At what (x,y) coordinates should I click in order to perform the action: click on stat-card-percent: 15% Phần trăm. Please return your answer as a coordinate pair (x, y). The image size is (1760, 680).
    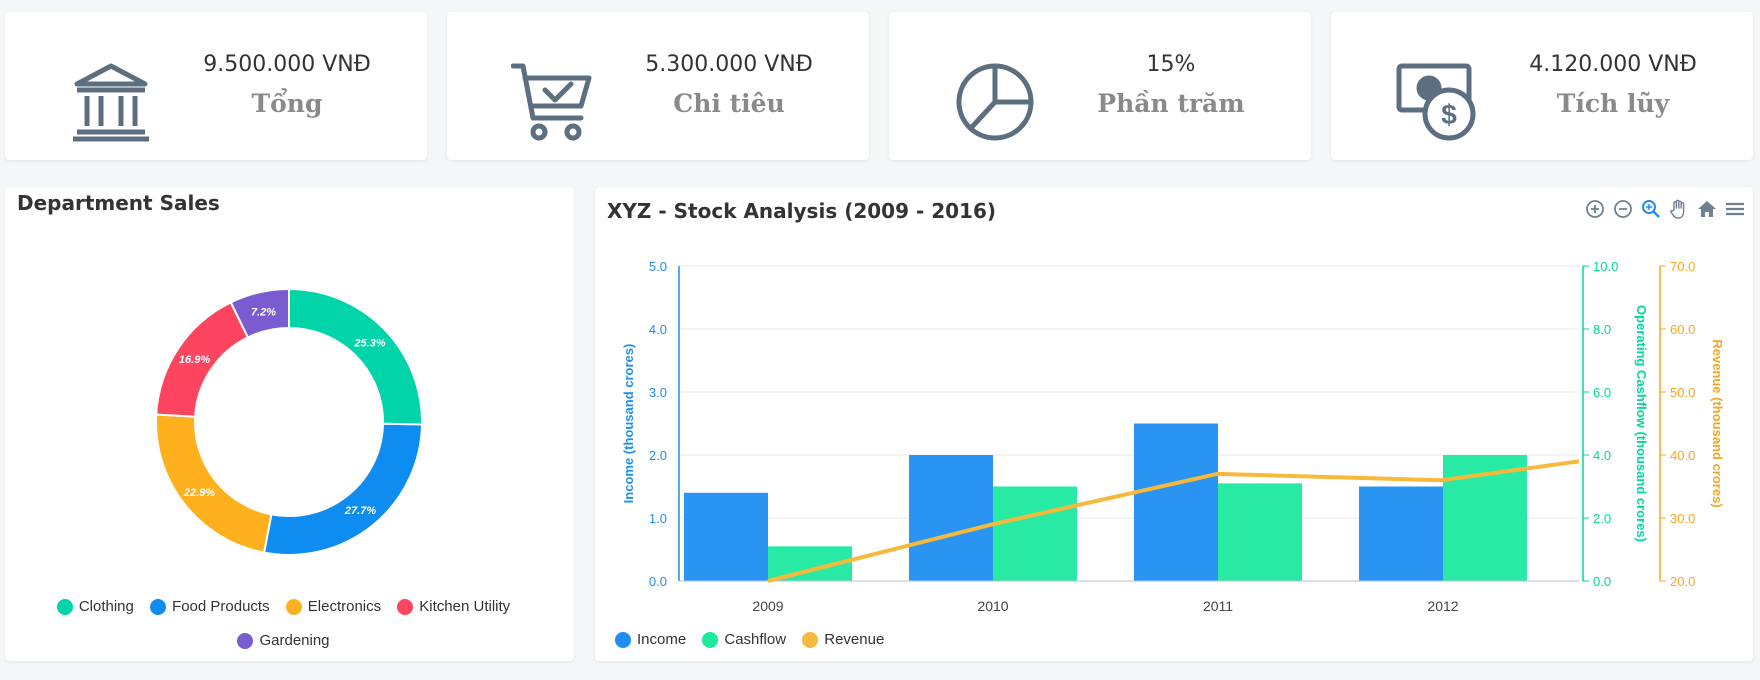
    Looking at the image, I should click on (1100, 86).